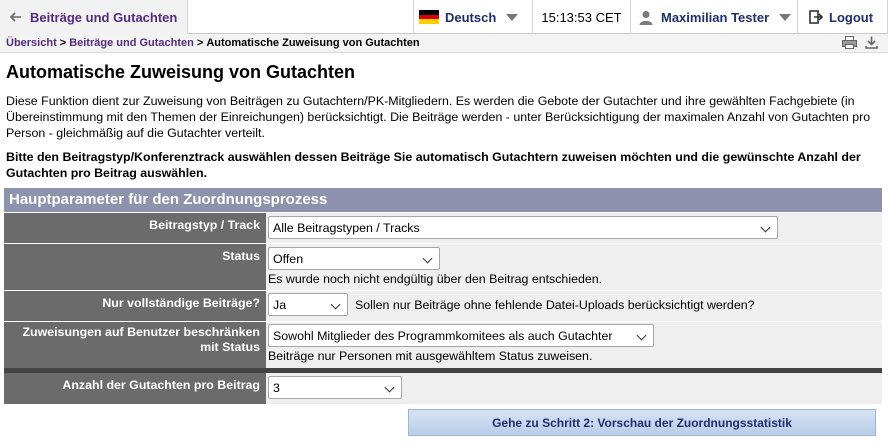 The width and height of the screenshot is (888, 448). I want to click on count-select-value: 3, so click(276, 387).